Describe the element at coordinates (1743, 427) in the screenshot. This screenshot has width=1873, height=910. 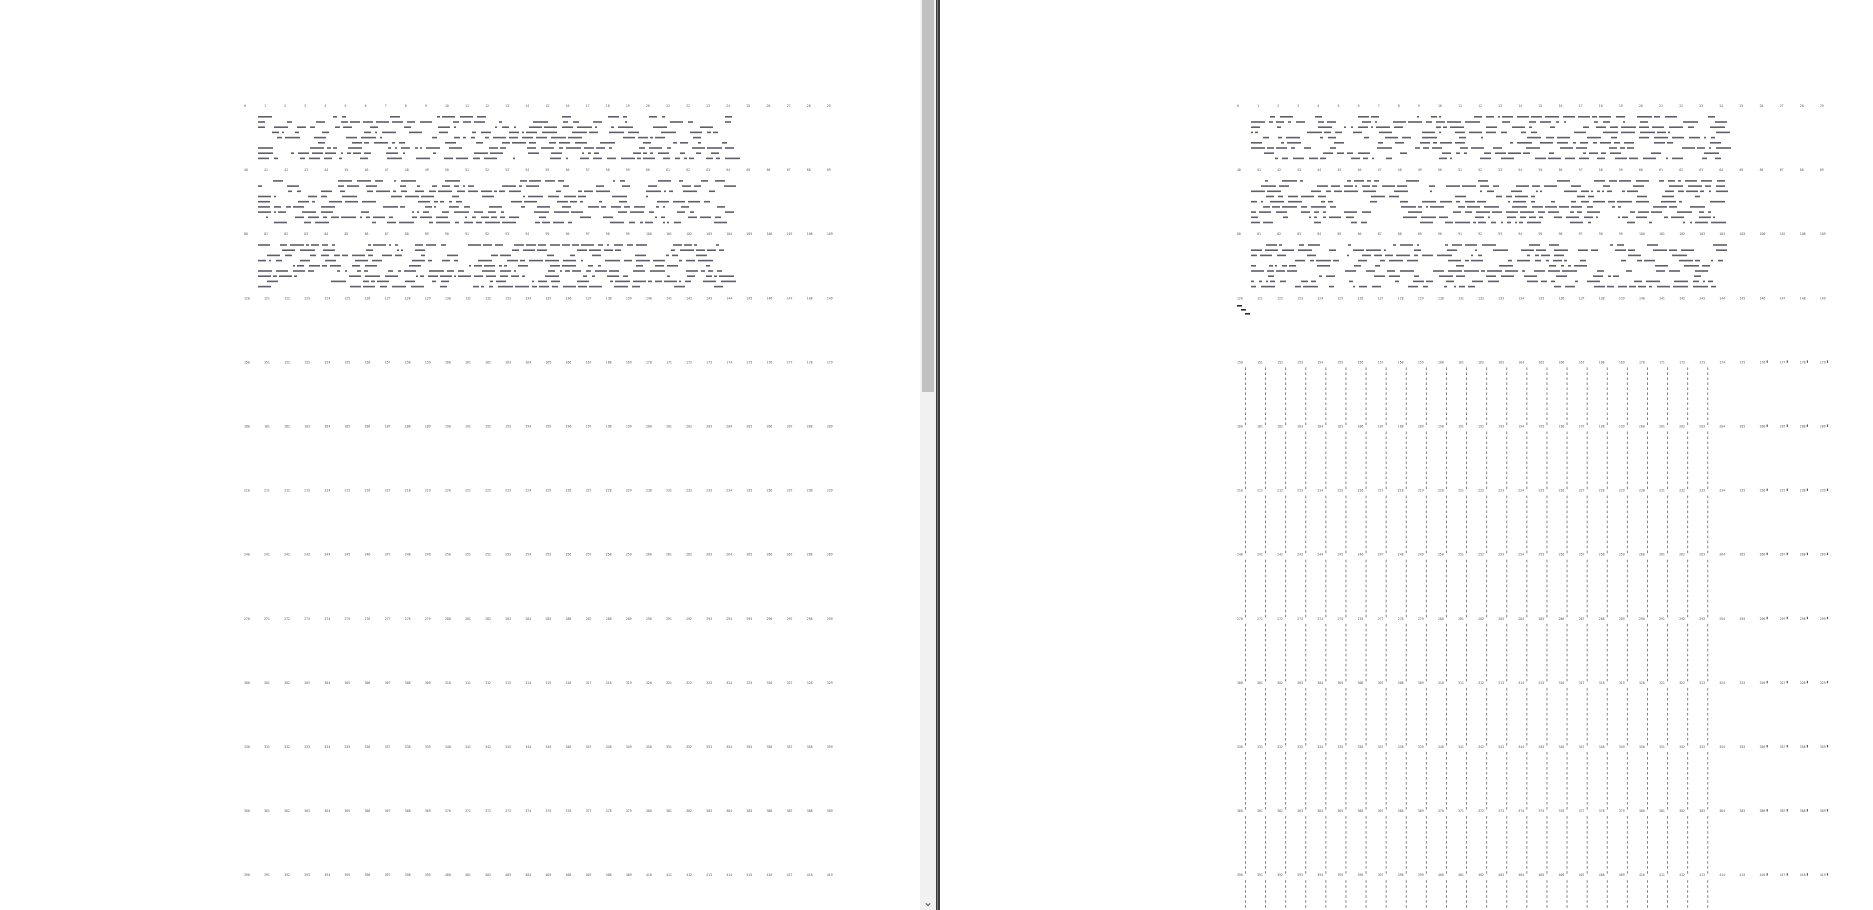
I see `grid-number: 205` at that location.